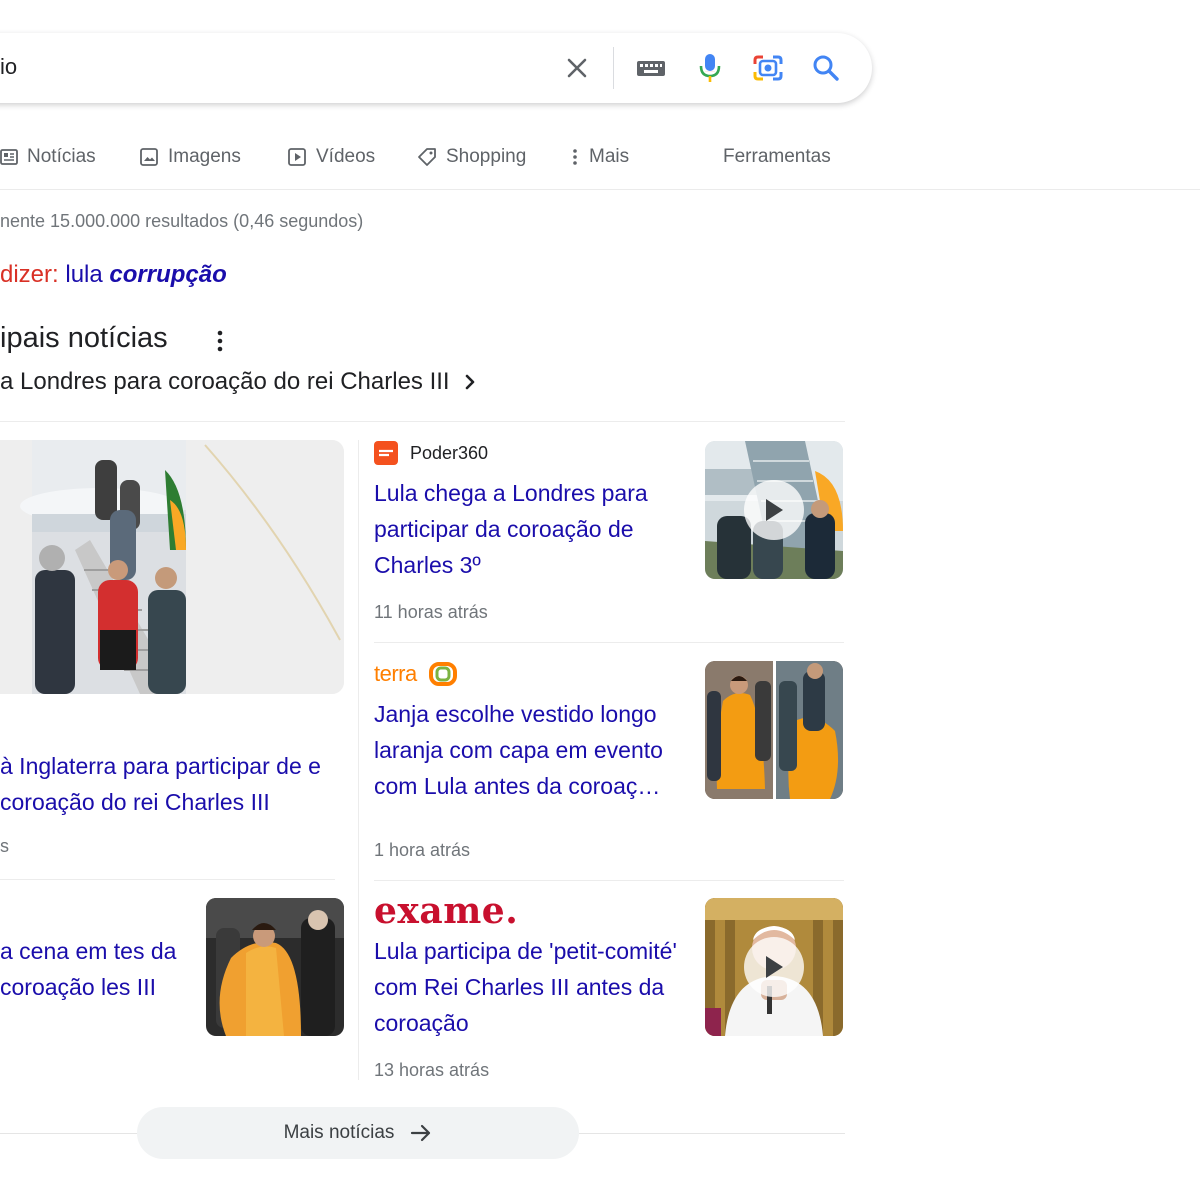 This screenshot has height=1200, width=1200. I want to click on lead-story-time: s, so click(4, 846).